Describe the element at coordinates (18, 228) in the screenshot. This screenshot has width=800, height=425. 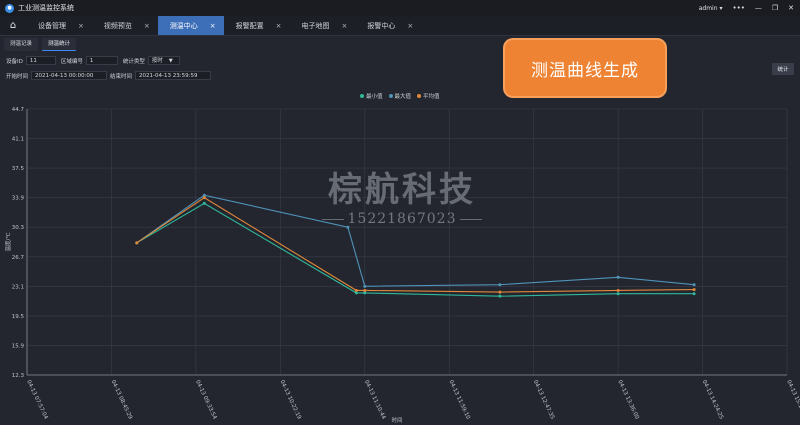
I see `y-tick-label: 30.3` at that location.